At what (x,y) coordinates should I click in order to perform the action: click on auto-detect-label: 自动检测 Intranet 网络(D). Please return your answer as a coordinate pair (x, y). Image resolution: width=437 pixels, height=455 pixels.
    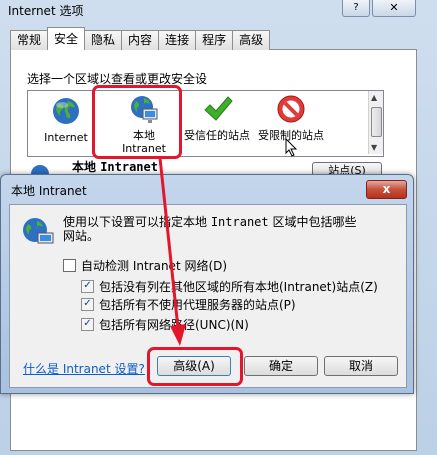
    Looking at the image, I should click on (154, 266).